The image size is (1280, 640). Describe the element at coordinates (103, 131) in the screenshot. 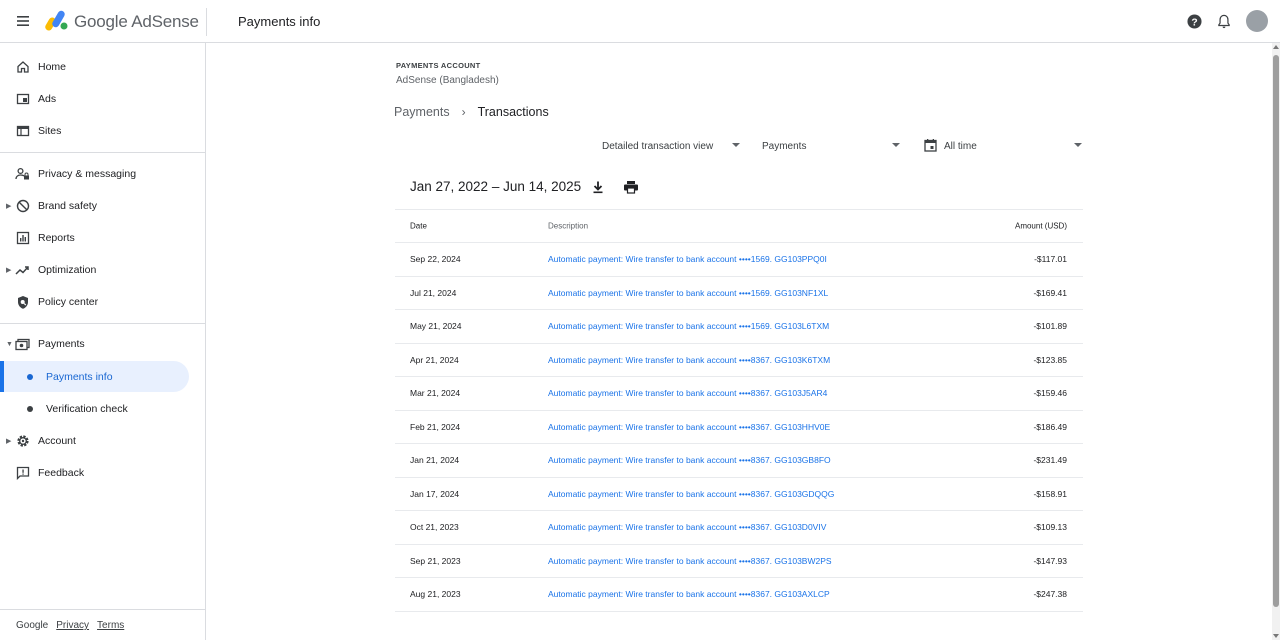

I see `sidebar-item-sites: Sites` at that location.